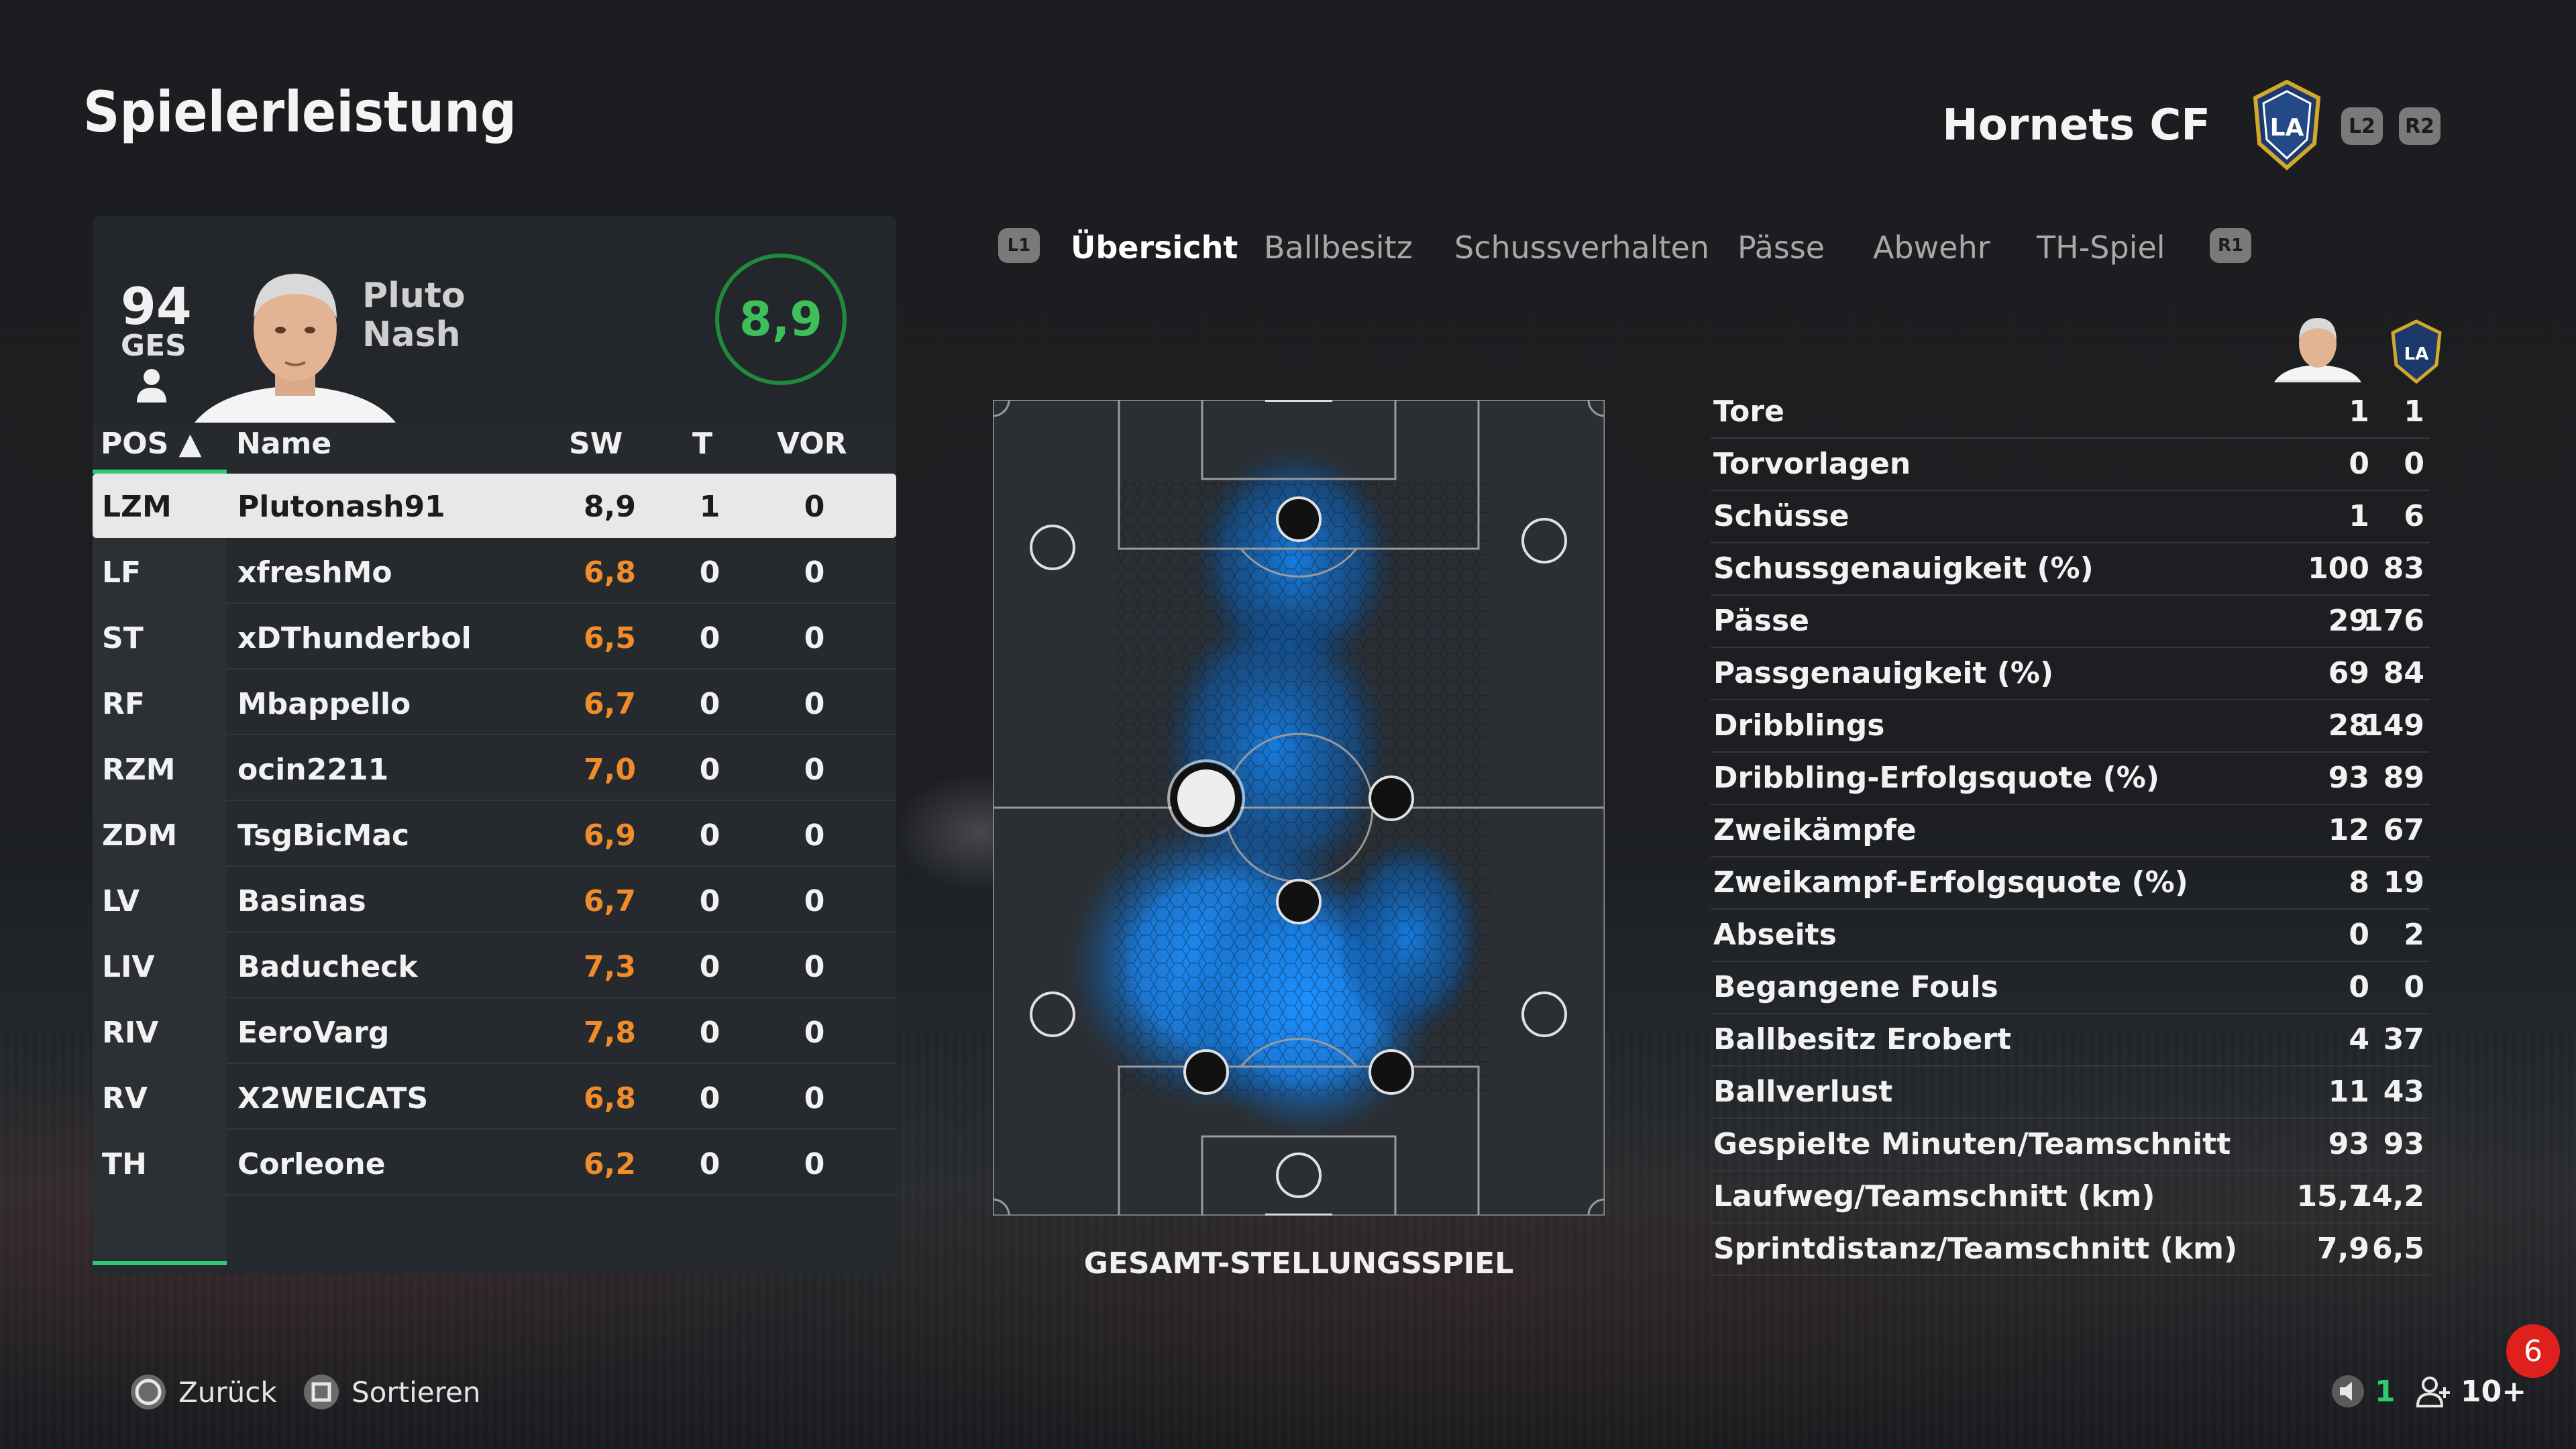  I want to click on row-name: xfreshMo, so click(314, 572).